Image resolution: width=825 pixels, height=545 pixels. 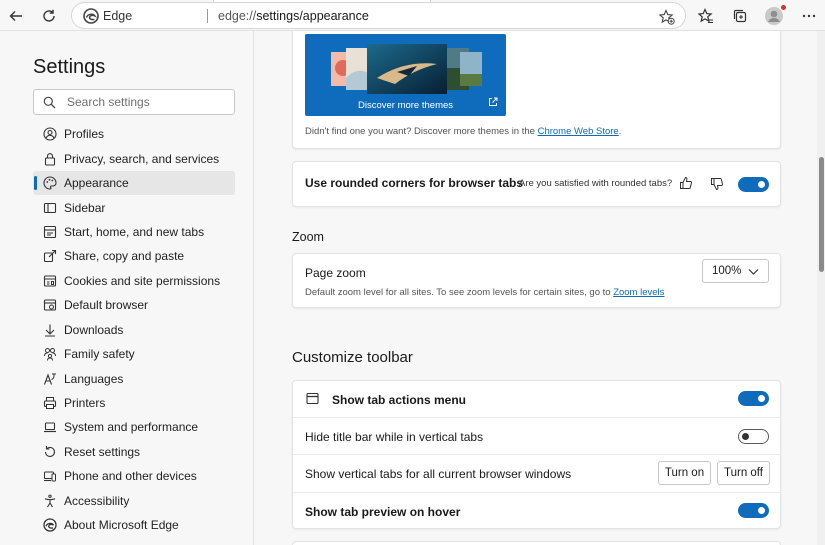 I want to click on url-path: settings/appearance, so click(x=312, y=16).